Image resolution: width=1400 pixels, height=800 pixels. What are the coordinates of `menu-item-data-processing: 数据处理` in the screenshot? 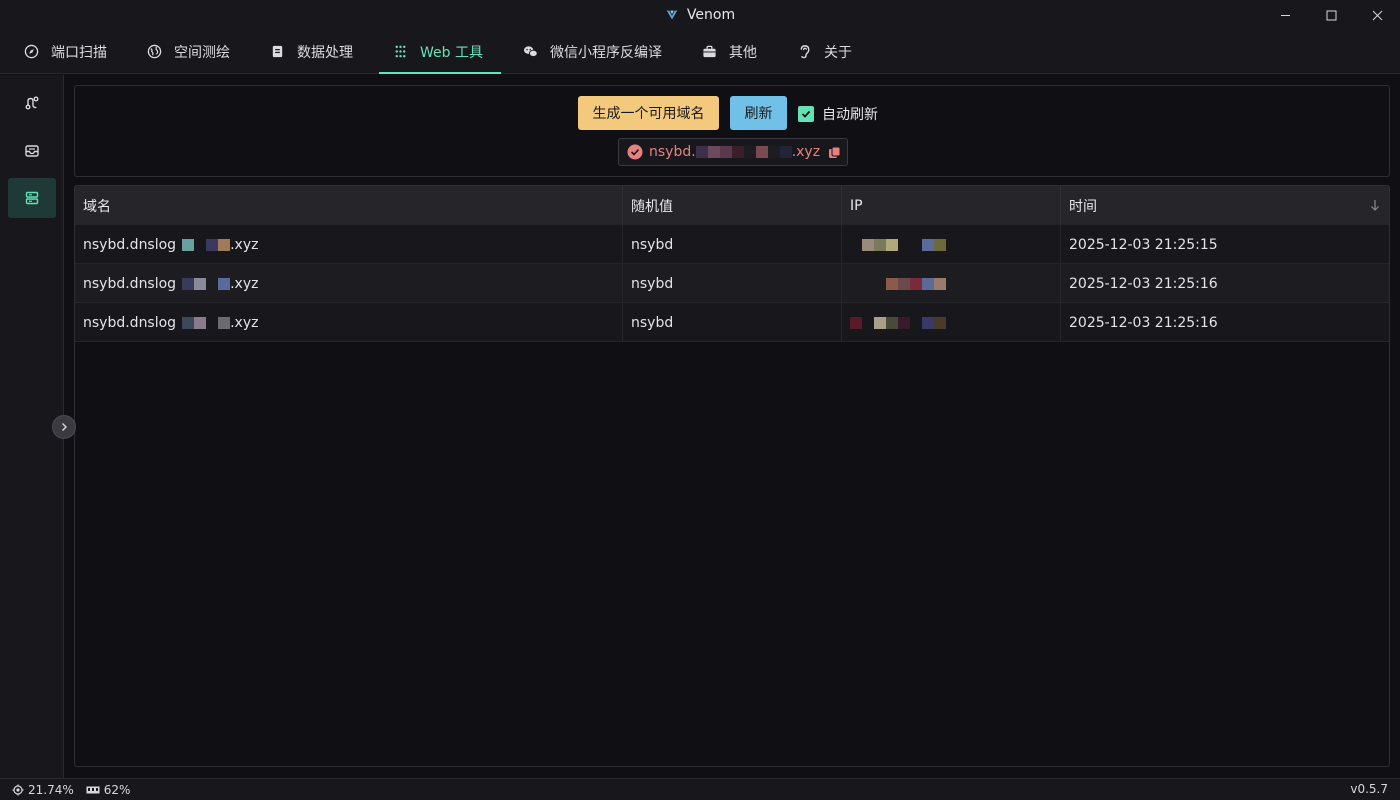 It's located at (313, 51).